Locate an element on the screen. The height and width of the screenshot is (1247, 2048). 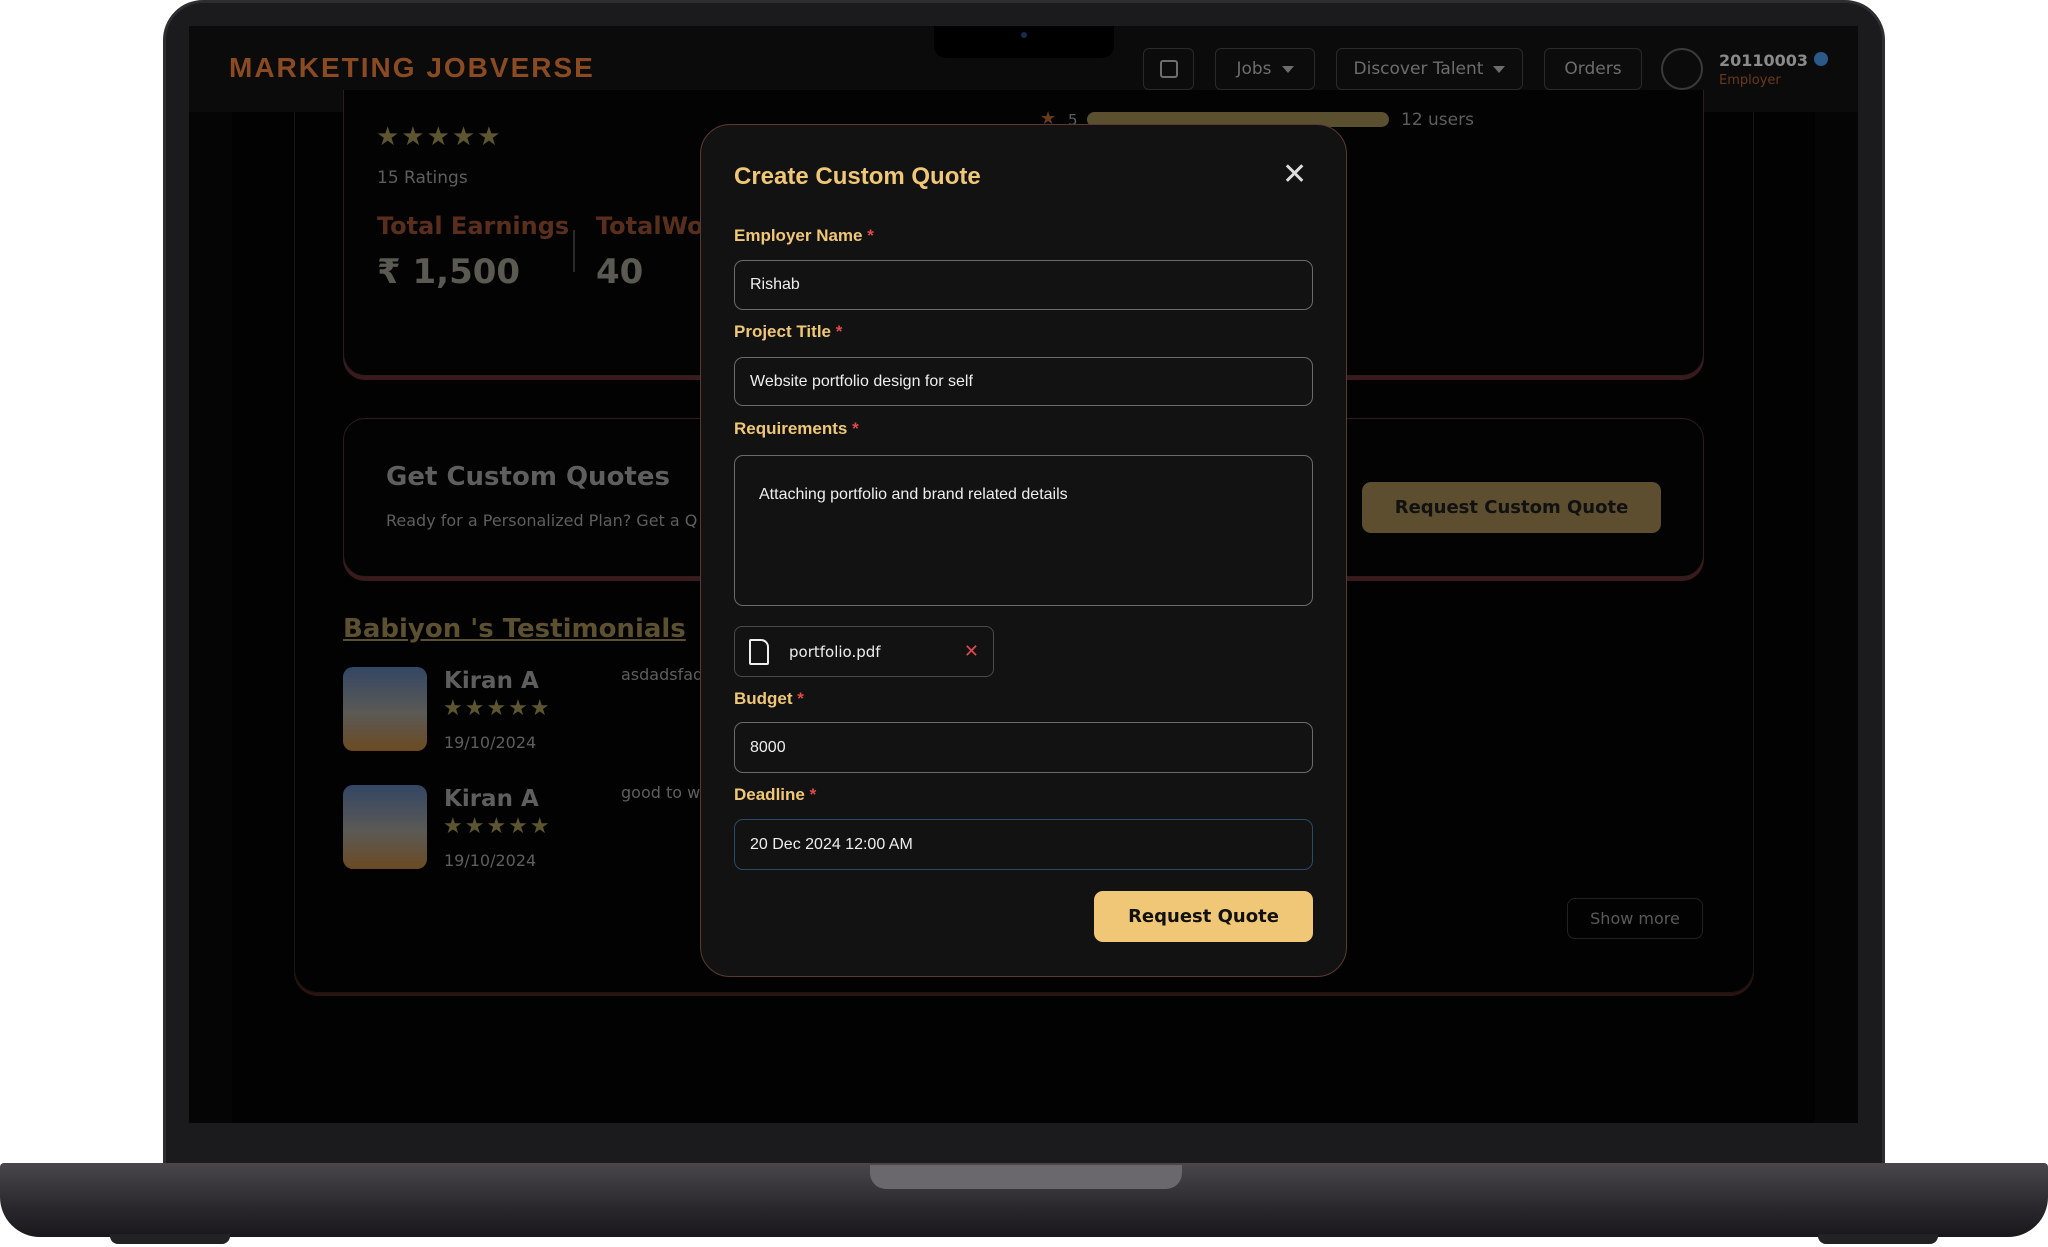
work-label: TotalWor is located at coordinates (656, 226).